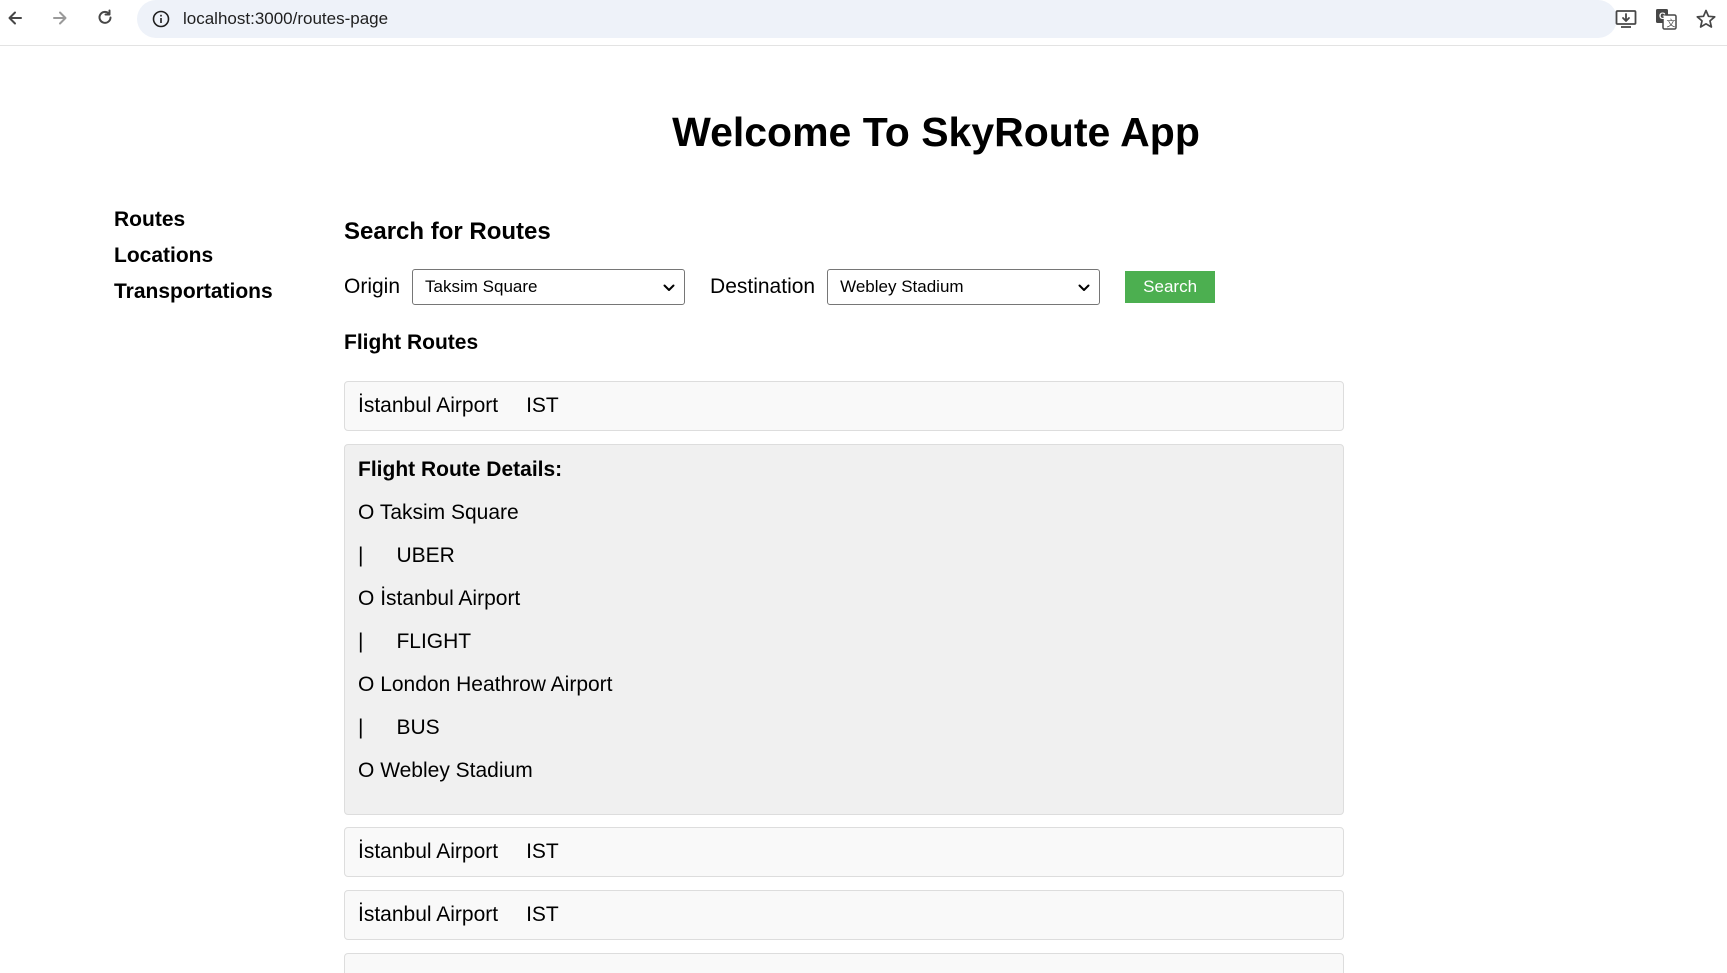 The width and height of the screenshot is (1727, 973). What do you see at coordinates (434, 641) in the screenshot?
I see `step-text: FLIGHT` at bounding box center [434, 641].